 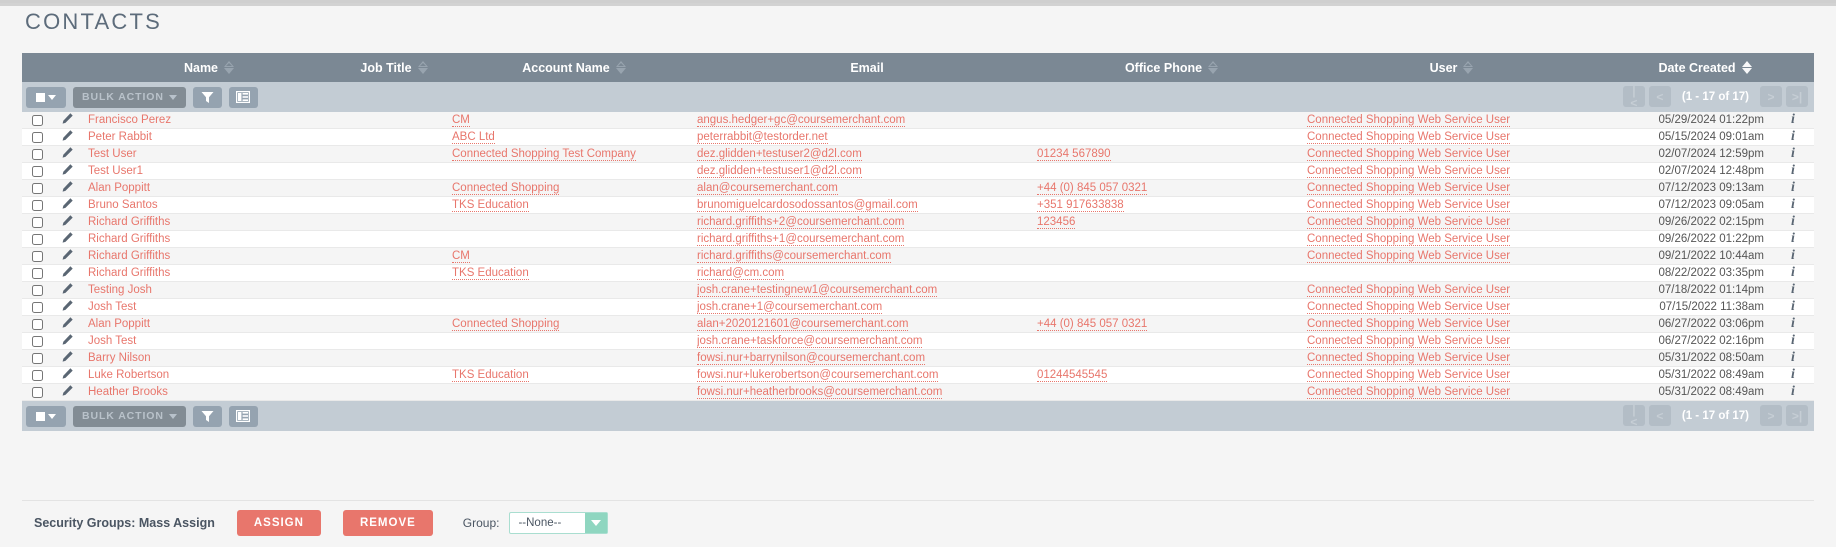 What do you see at coordinates (741, 274) in the screenshot?
I see `email-link: richard@cm.com` at bounding box center [741, 274].